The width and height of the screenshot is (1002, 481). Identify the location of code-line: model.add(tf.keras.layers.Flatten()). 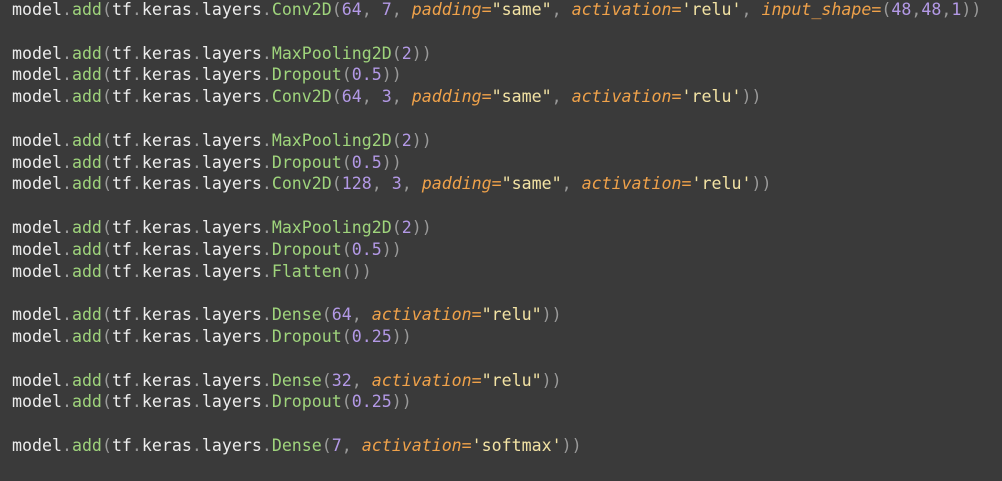
(507, 272).